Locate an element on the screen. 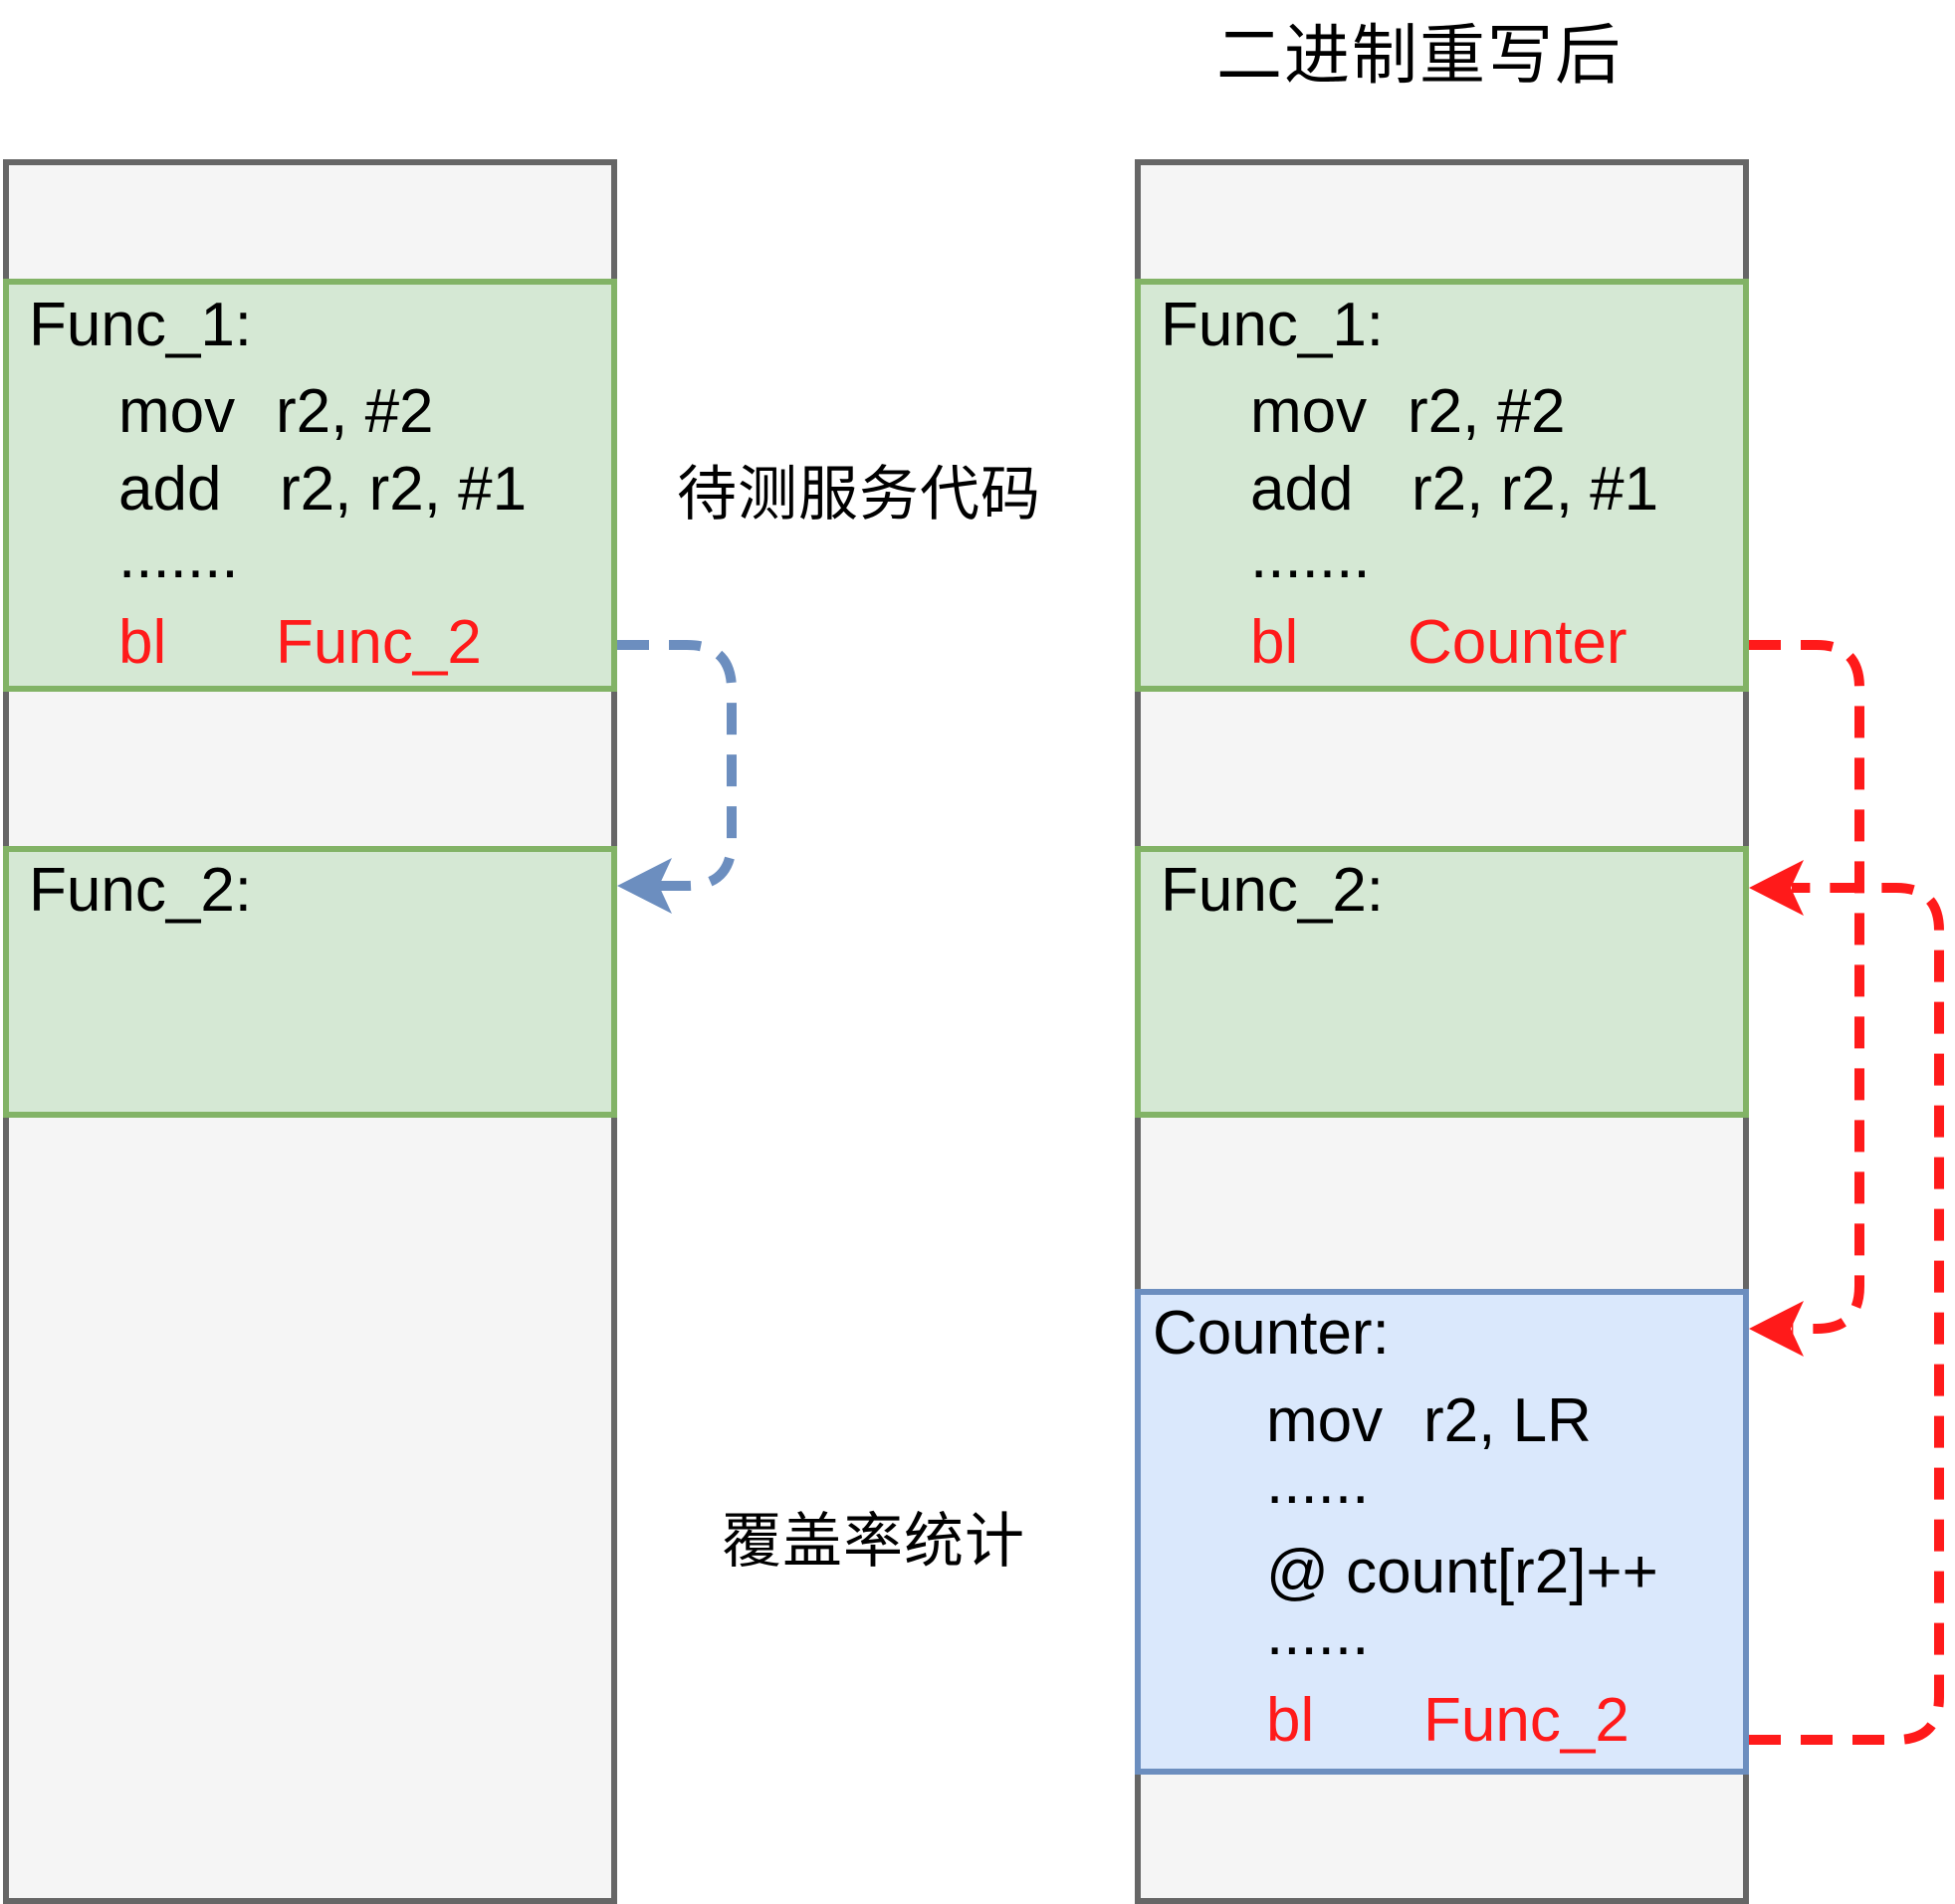  right-func1-to-counter-arrow is located at coordinates (1806, 987).